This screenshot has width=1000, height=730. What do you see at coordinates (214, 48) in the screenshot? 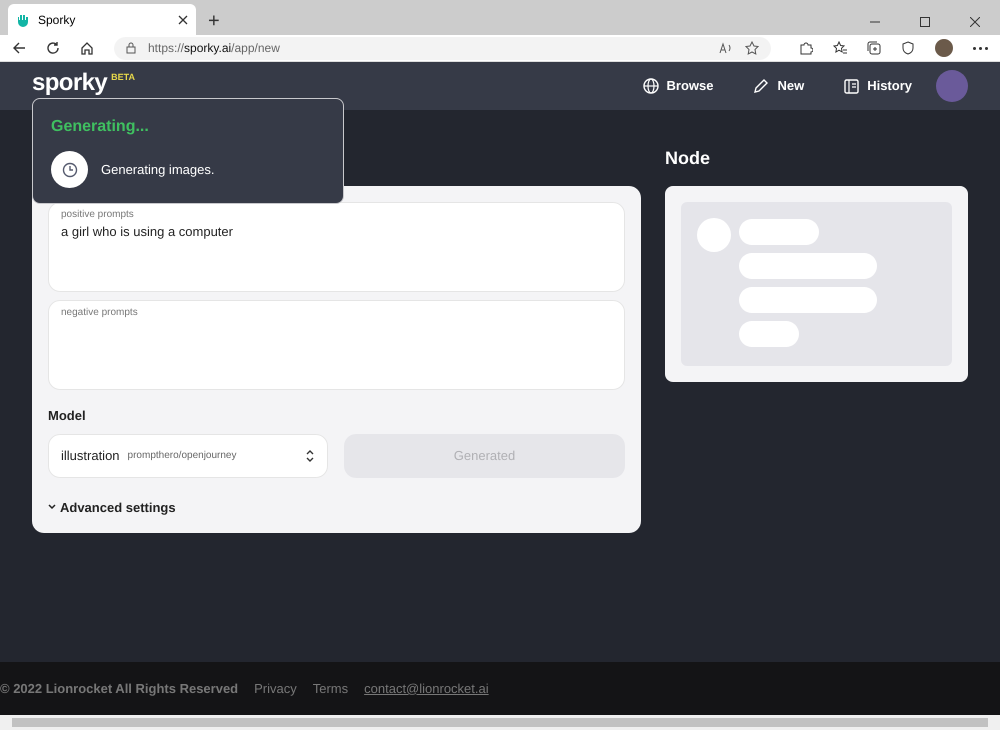
I see `url-text: https://sporky.ai/app/new` at bounding box center [214, 48].